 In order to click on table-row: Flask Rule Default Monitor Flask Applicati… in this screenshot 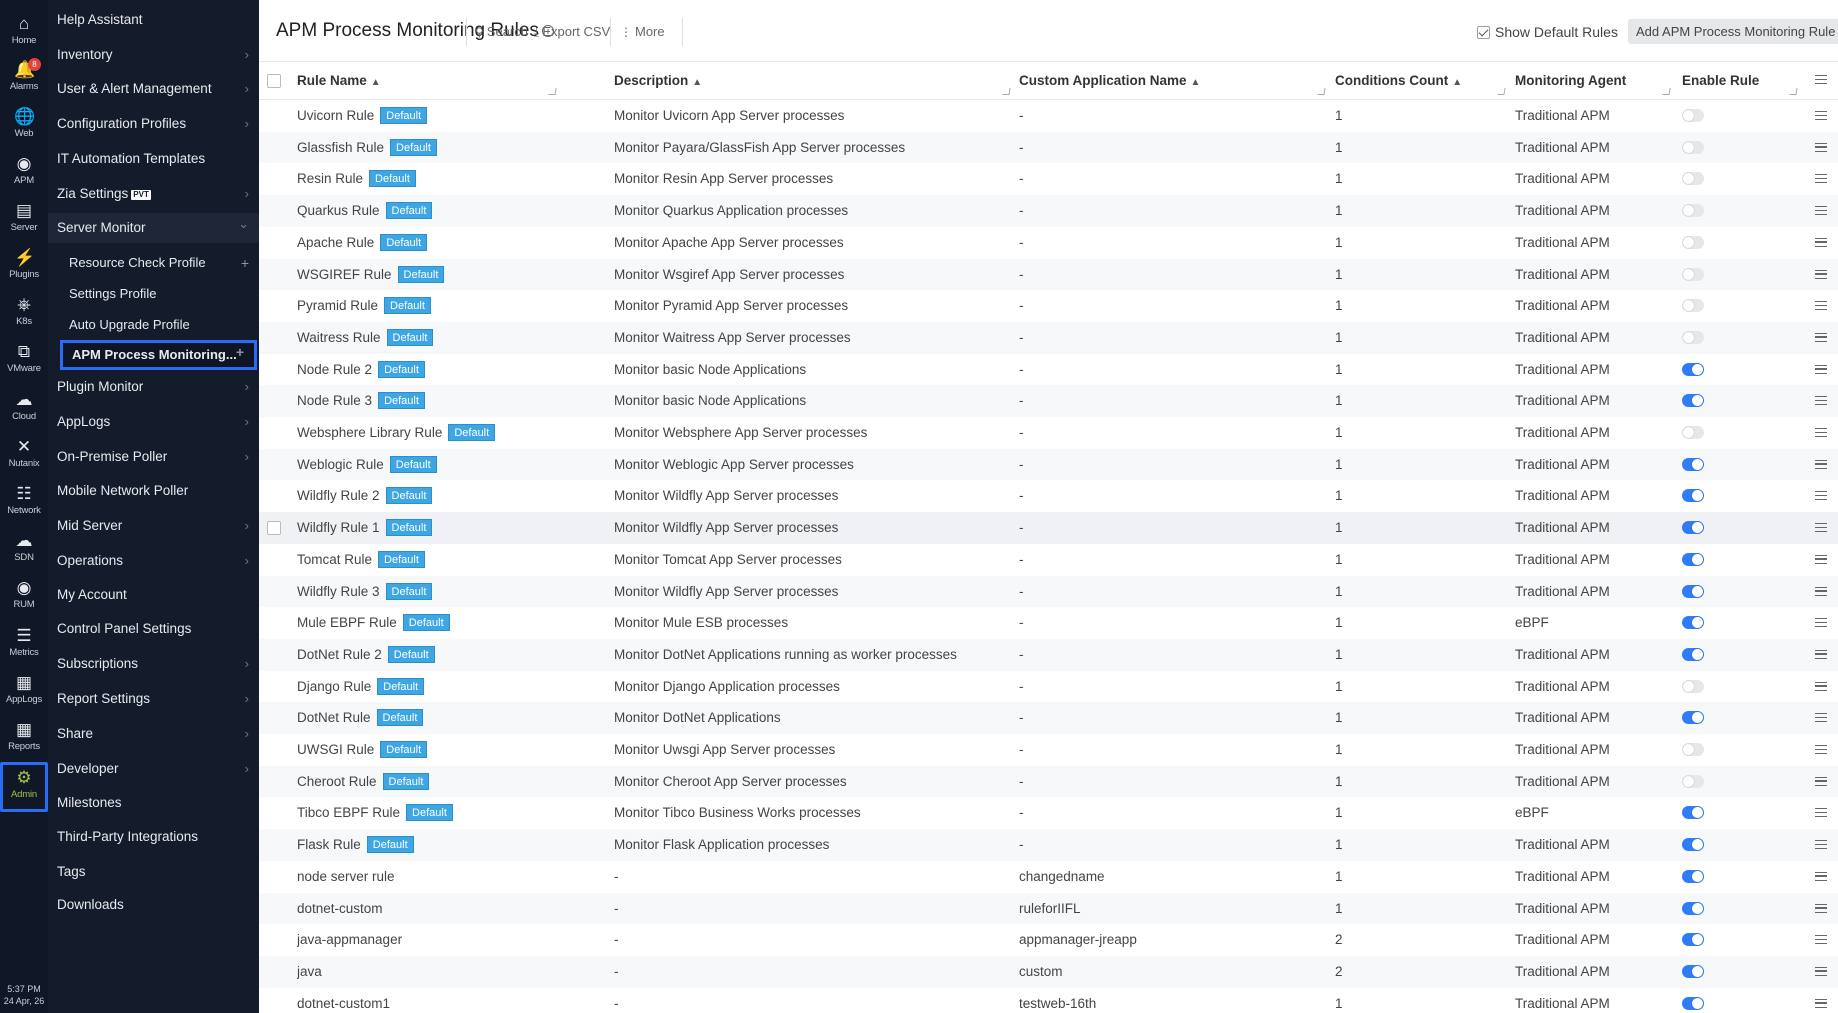, I will do `click(1048, 845)`.